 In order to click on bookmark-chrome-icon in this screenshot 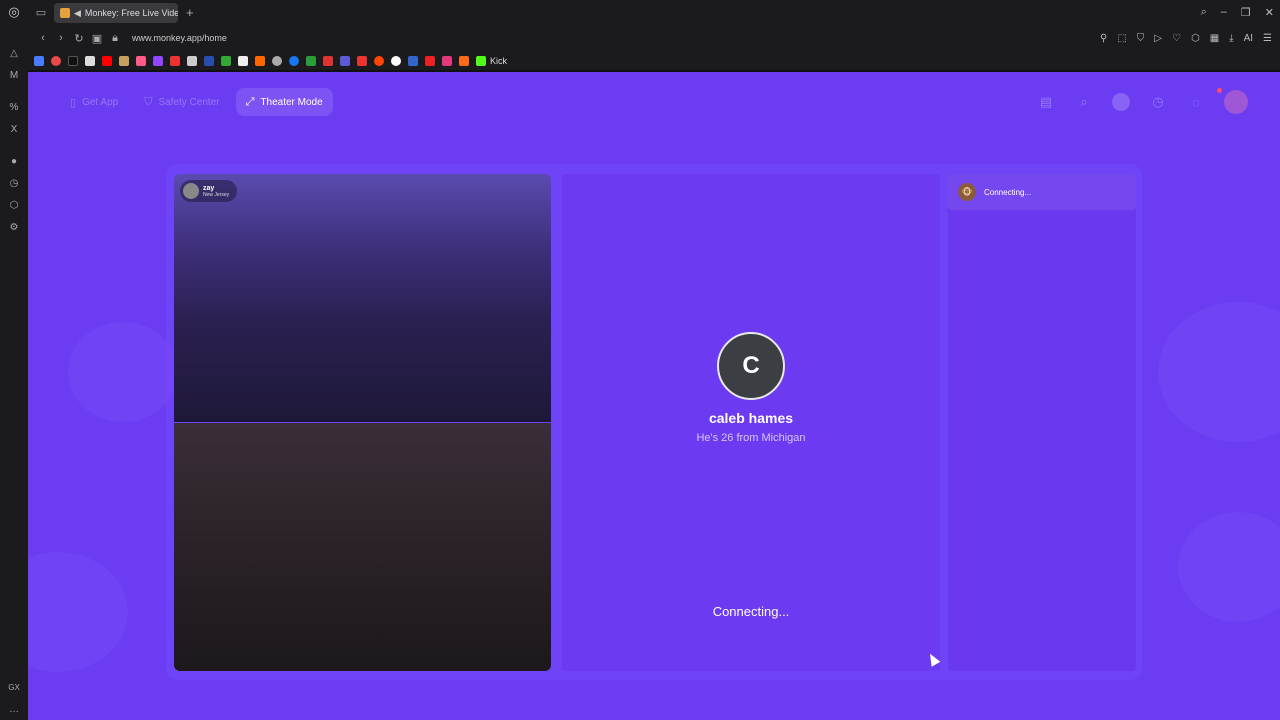, I will do `click(56, 61)`.